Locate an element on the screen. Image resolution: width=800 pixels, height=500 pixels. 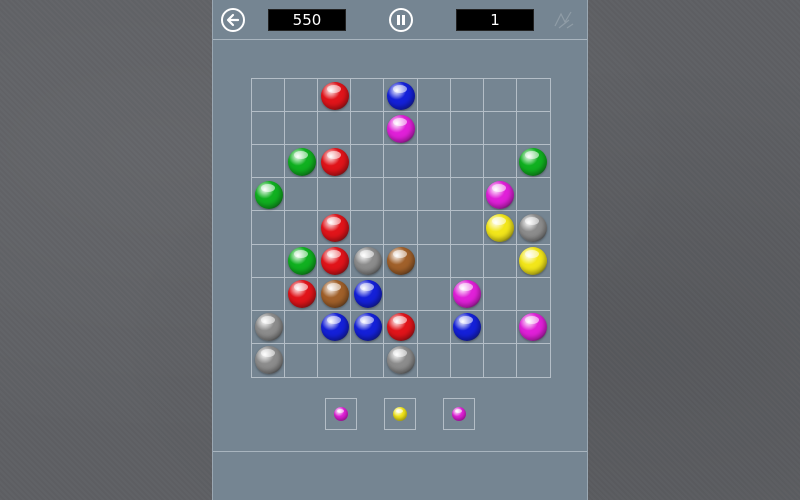
pause-button is located at coordinates (401, 20).